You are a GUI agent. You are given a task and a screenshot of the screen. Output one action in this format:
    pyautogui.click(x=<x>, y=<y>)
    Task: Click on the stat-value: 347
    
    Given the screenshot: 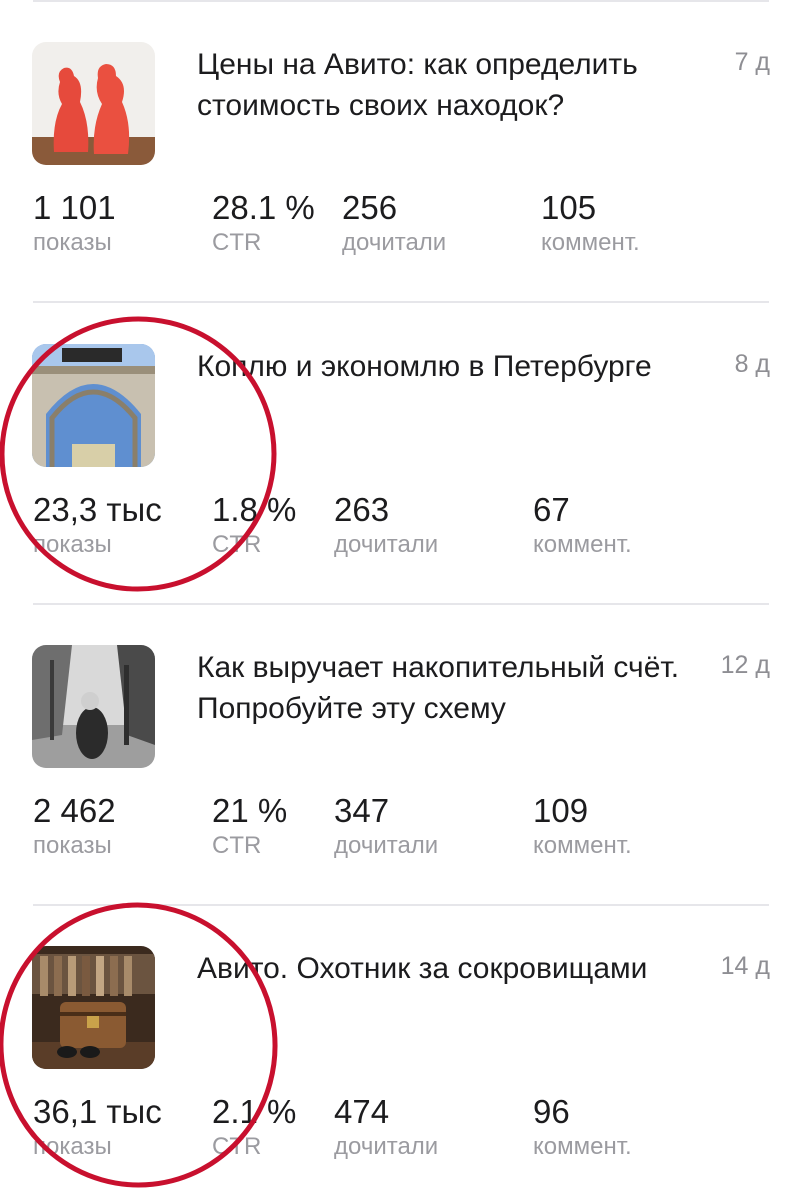 What is the action you would take?
    pyautogui.click(x=362, y=810)
    